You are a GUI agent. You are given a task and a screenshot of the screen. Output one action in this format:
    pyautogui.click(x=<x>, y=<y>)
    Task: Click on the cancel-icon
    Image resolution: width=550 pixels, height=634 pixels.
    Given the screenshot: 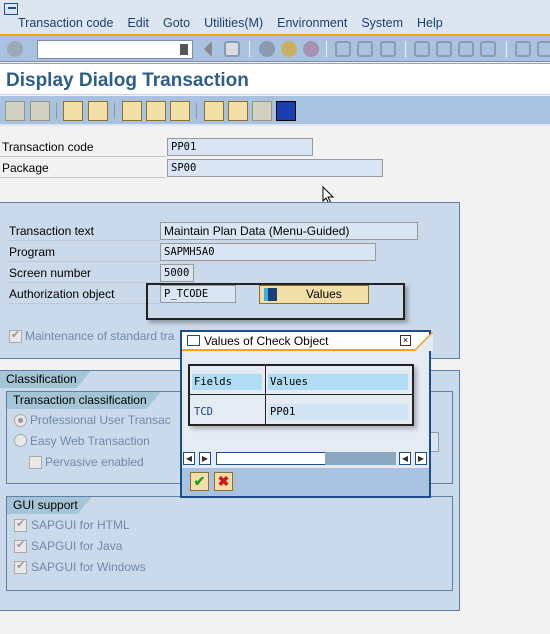 What is the action you would take?
    pyautogui.click(x=311, y=49)
    